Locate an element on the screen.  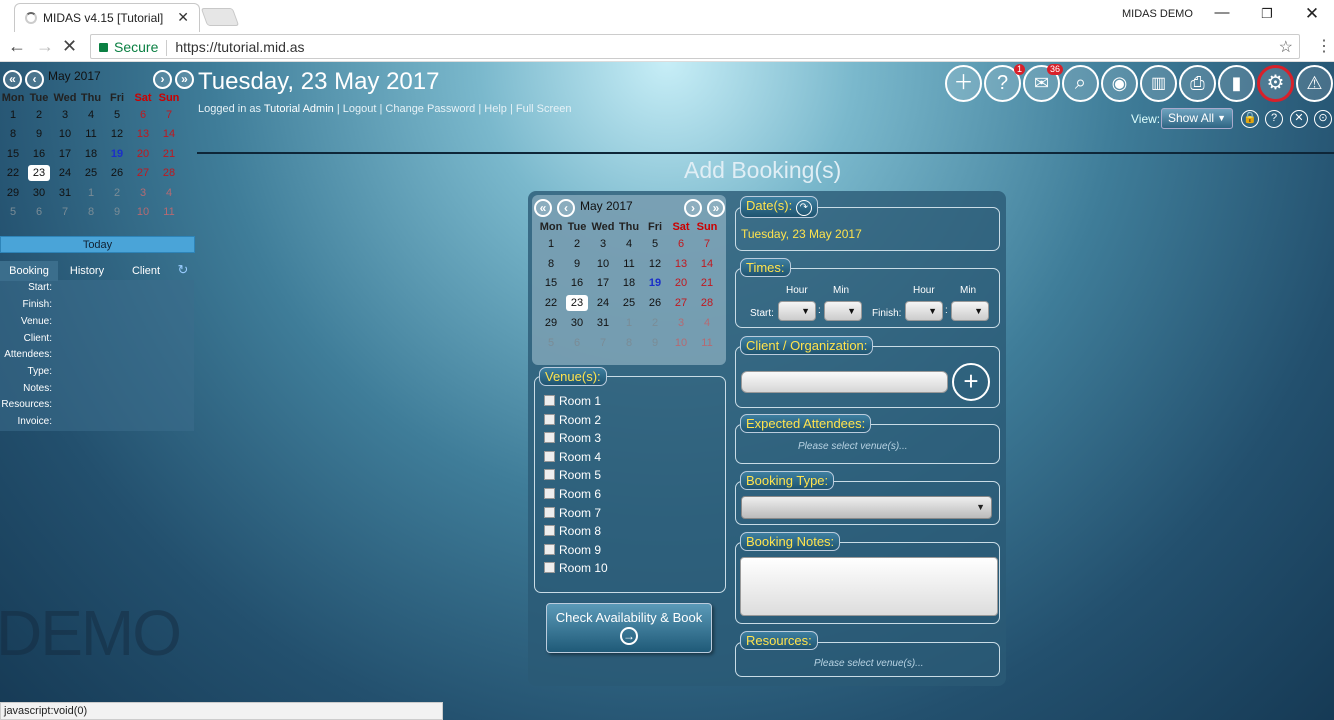
today-button: Today is located at coordinates (97, 244).